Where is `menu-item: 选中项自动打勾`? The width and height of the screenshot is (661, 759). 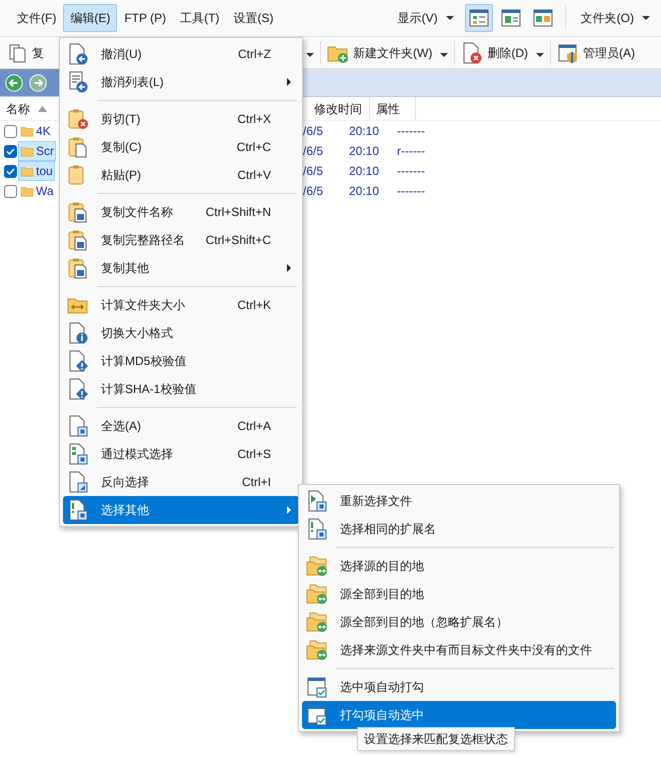
menu-item: 选中项自动打勾 is located at coordinates (459, 687).